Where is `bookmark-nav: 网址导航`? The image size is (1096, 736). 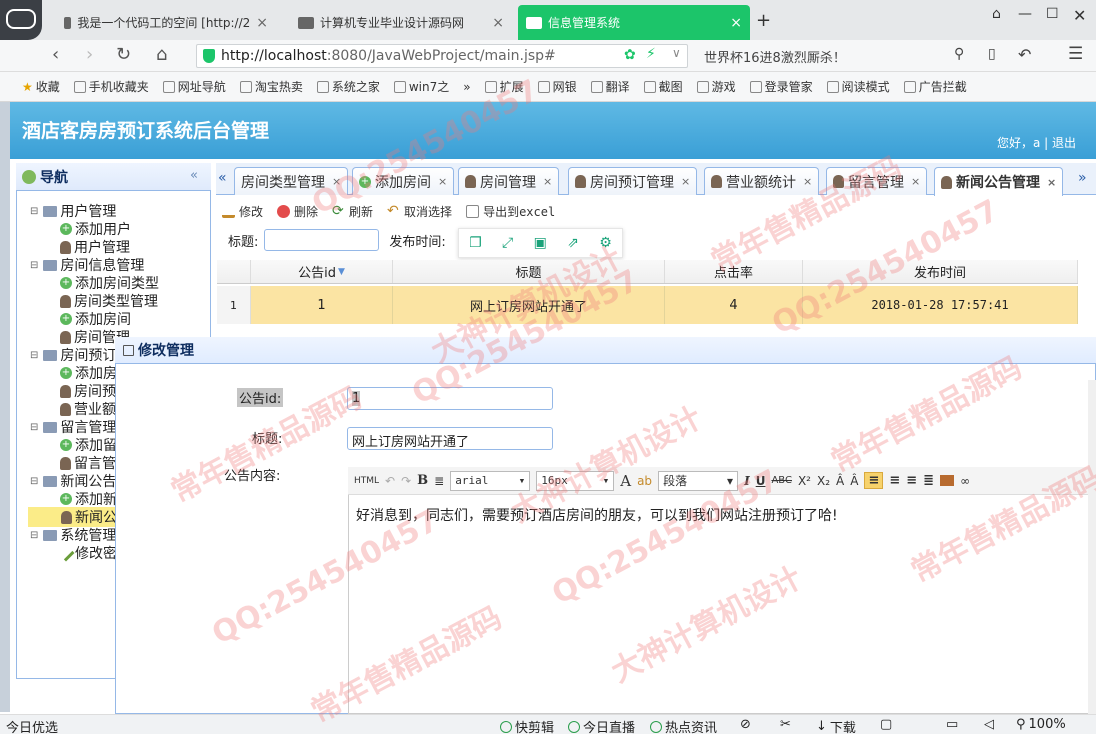 bookmark-nav: 网址导航 is located at coordinates (194, 86).